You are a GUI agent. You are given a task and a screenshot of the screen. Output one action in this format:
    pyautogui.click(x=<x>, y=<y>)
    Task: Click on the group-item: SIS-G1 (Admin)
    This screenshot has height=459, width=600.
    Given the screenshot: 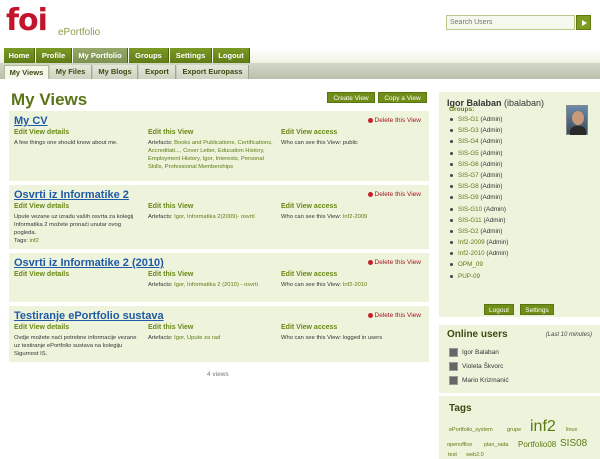 What is the action you would take?
    pyautogui.click(x=478, y=119)
    